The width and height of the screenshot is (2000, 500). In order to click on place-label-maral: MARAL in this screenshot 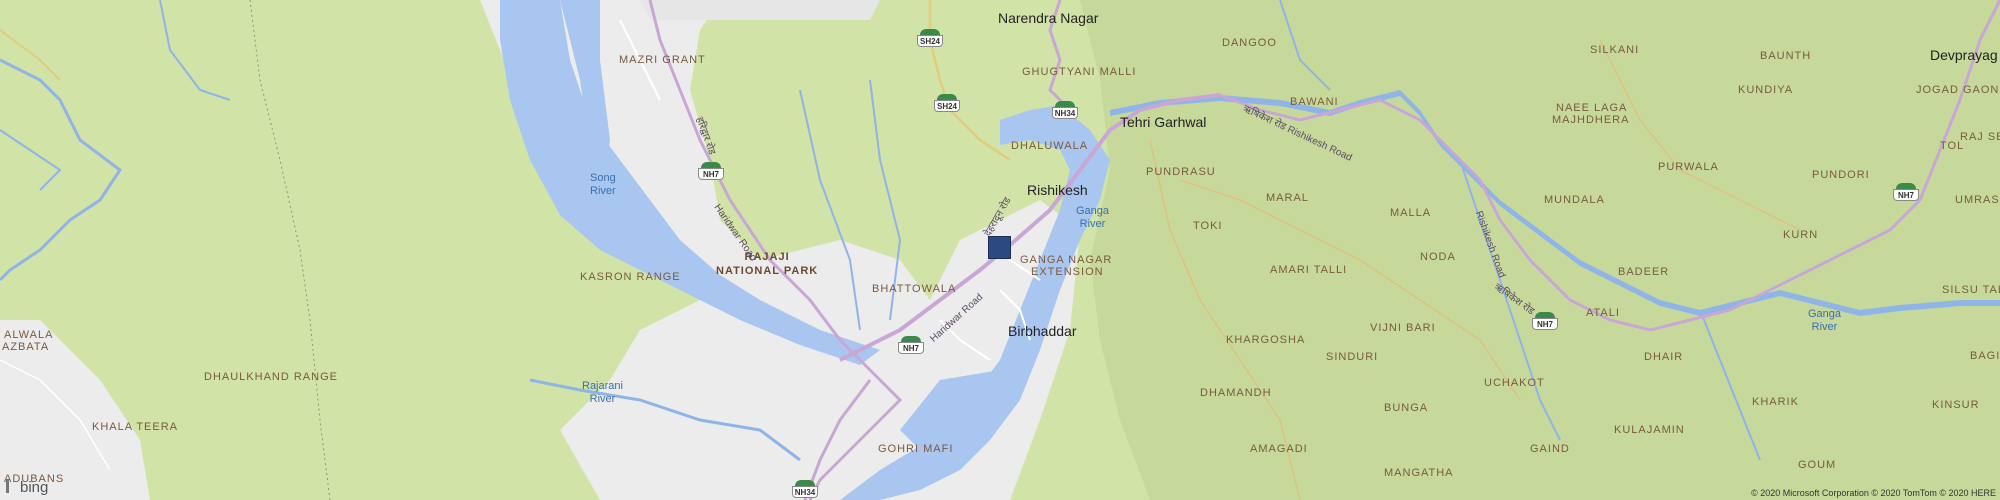, I will do `click(1287, 198)`.